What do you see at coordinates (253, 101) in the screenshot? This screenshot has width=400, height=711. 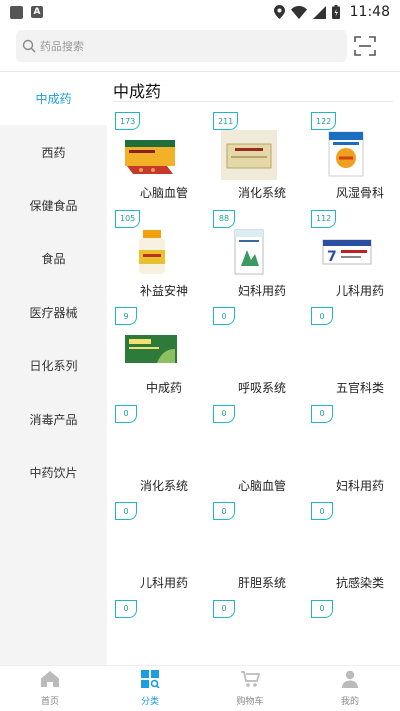 I see `title-divider` at bounding box center [253, 101].